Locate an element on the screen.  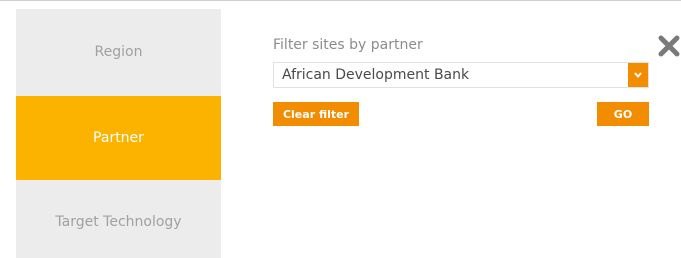
partner-select-value: African Development Bank is located at coordinates (376, 75).